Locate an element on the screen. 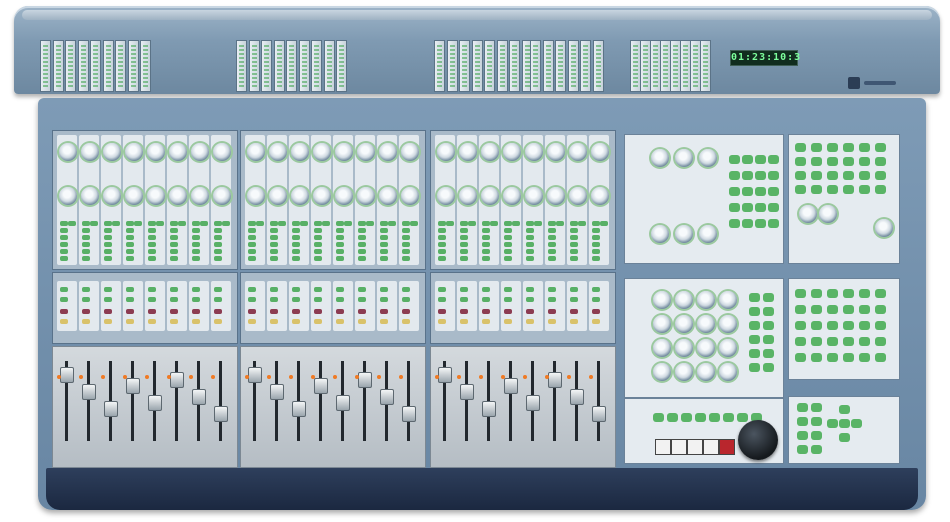 This screenshot has width=950, height=522. navigation-panel is located at coordinates (844, 430).